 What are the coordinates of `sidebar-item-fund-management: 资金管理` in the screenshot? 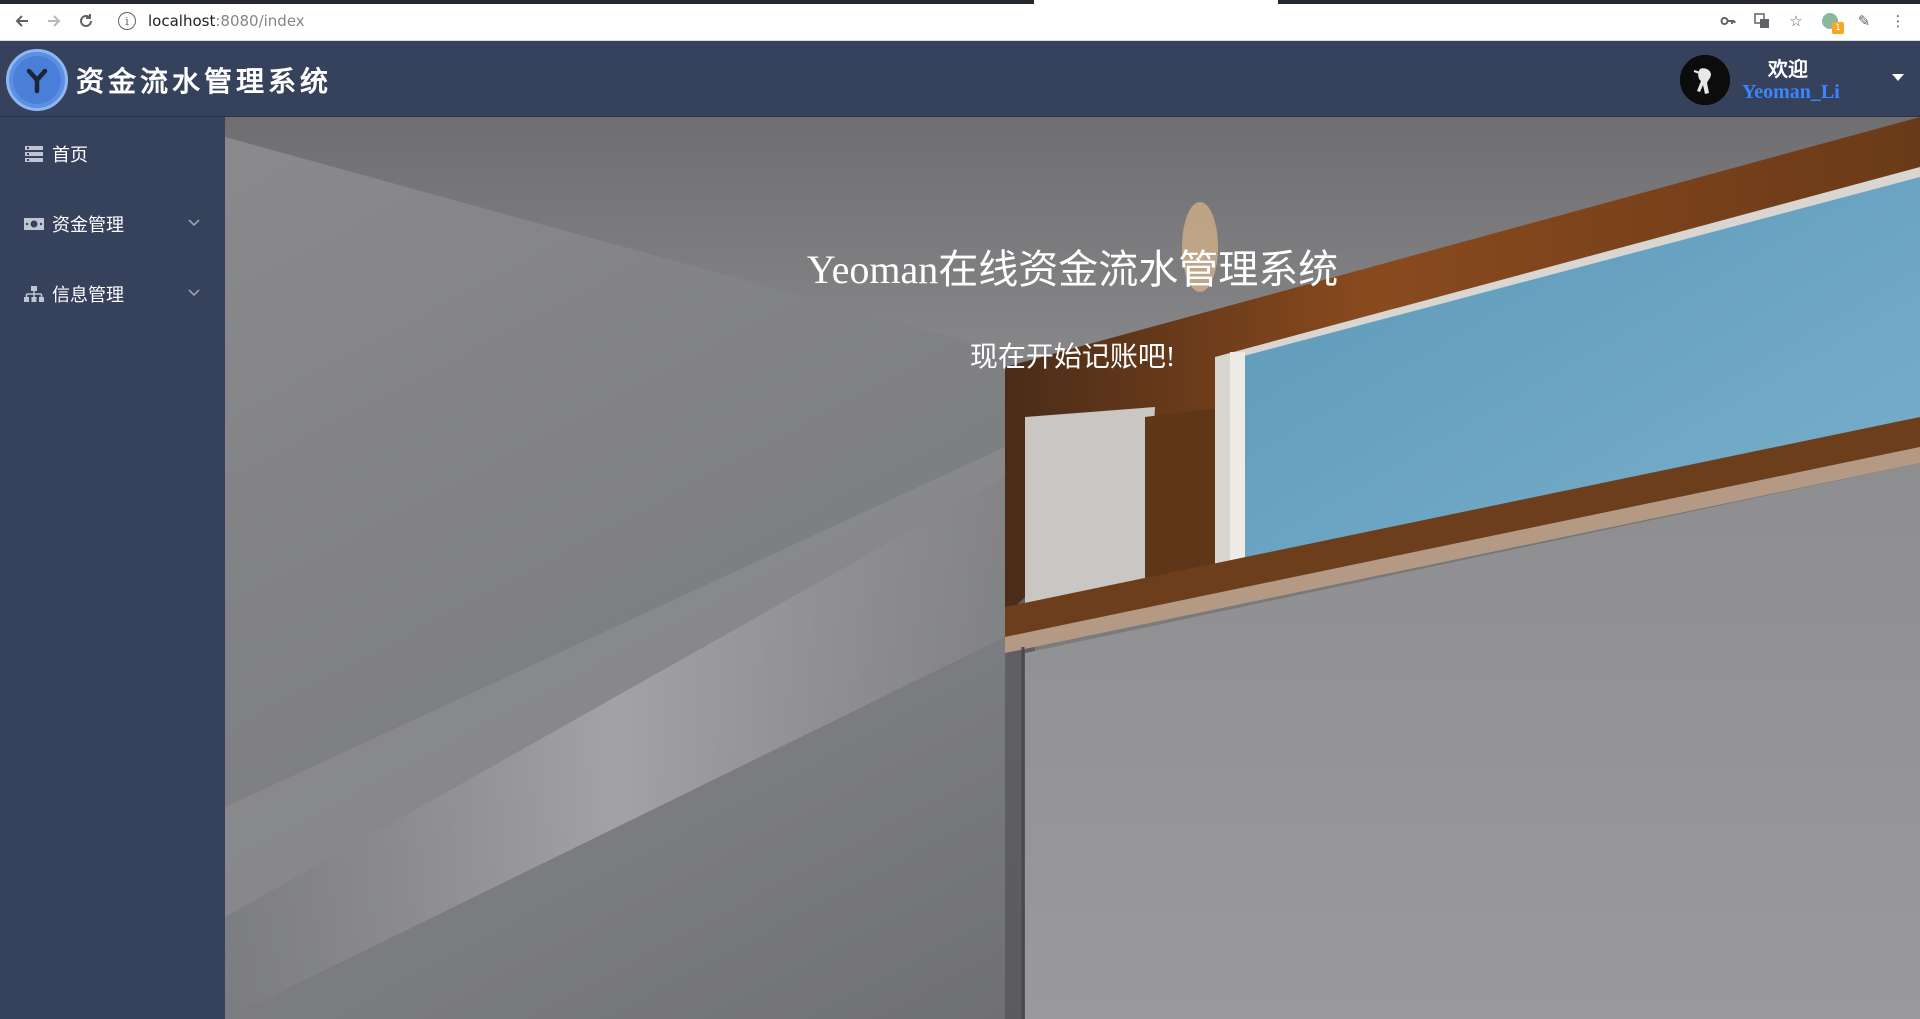 It's located at (112, 224).